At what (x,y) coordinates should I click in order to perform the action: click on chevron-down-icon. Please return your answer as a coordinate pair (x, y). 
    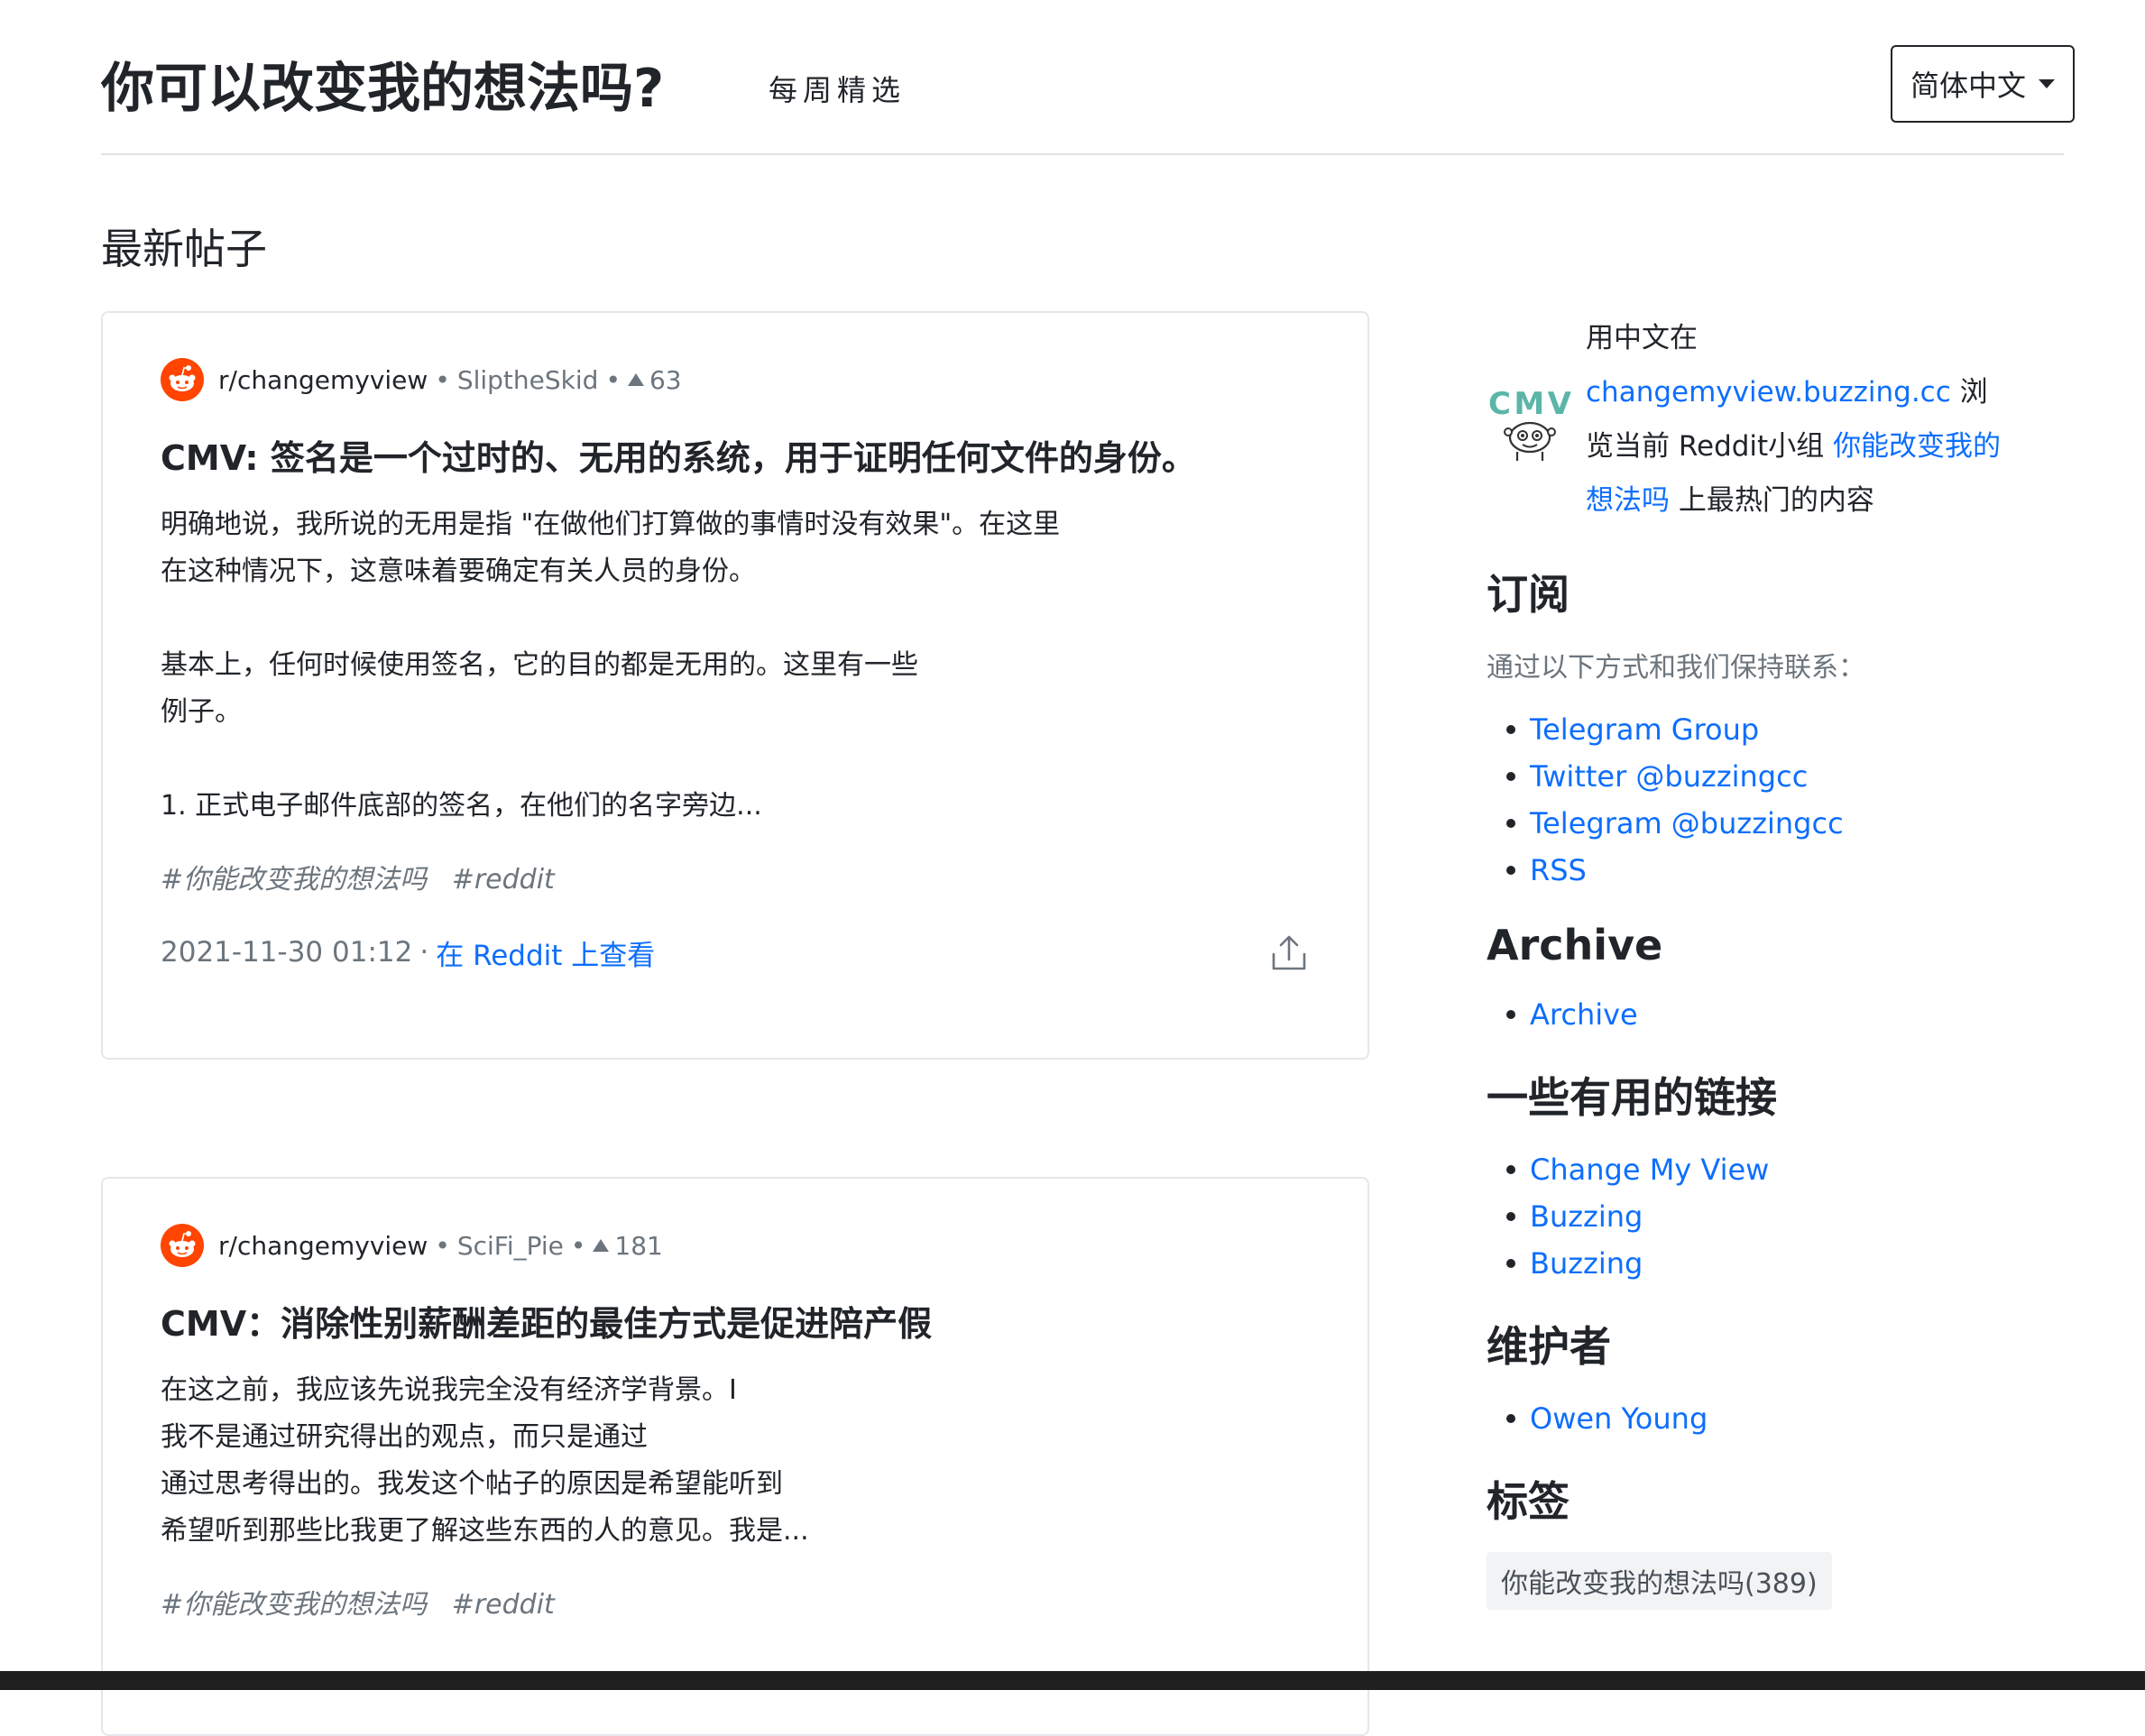
    Looking at the image, I should click on (2047, 83).